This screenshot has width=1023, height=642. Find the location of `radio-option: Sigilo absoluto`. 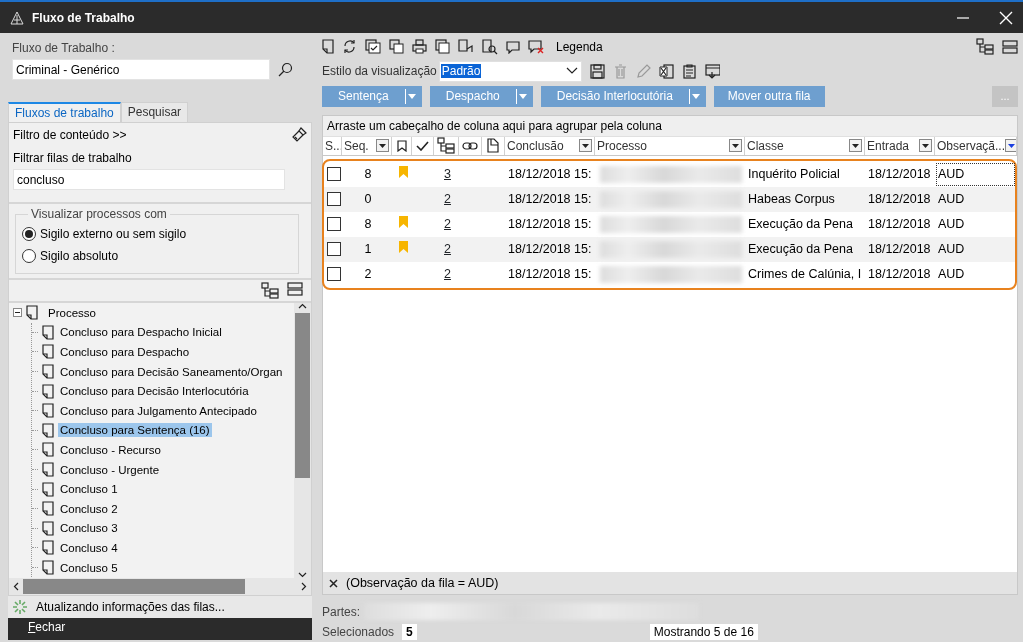

radio-option: Sigilo absoluto is located at coordinates (157, 256).